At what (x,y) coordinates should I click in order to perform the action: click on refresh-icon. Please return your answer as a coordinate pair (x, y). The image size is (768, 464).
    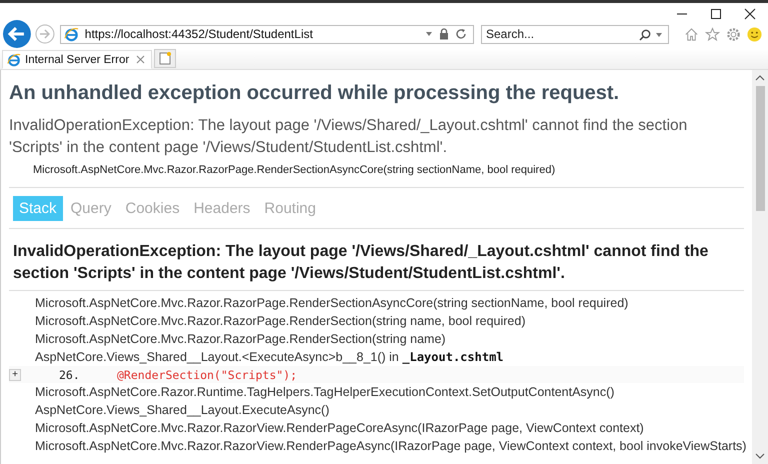
    Looking at the image, I should click on (461, 34).